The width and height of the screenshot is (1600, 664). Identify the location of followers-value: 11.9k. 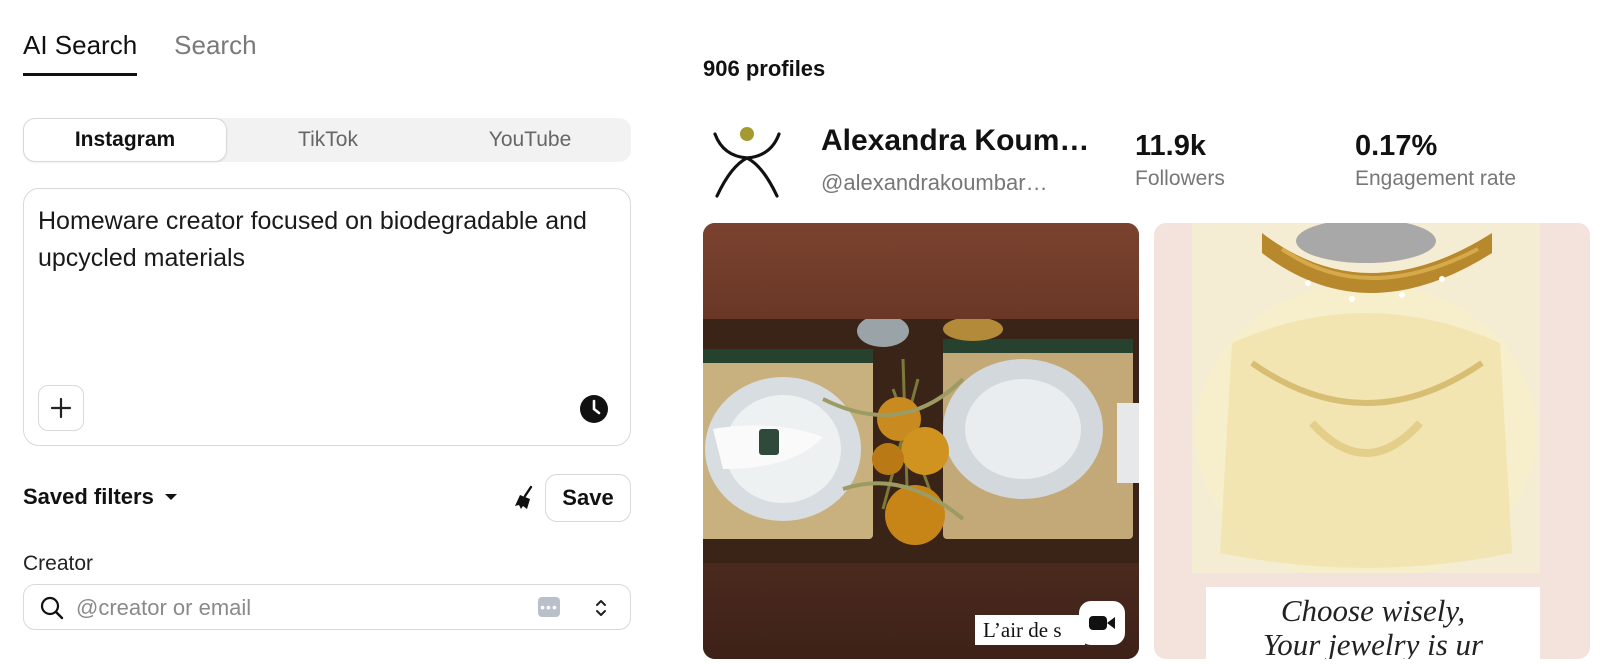
(1170, 146).